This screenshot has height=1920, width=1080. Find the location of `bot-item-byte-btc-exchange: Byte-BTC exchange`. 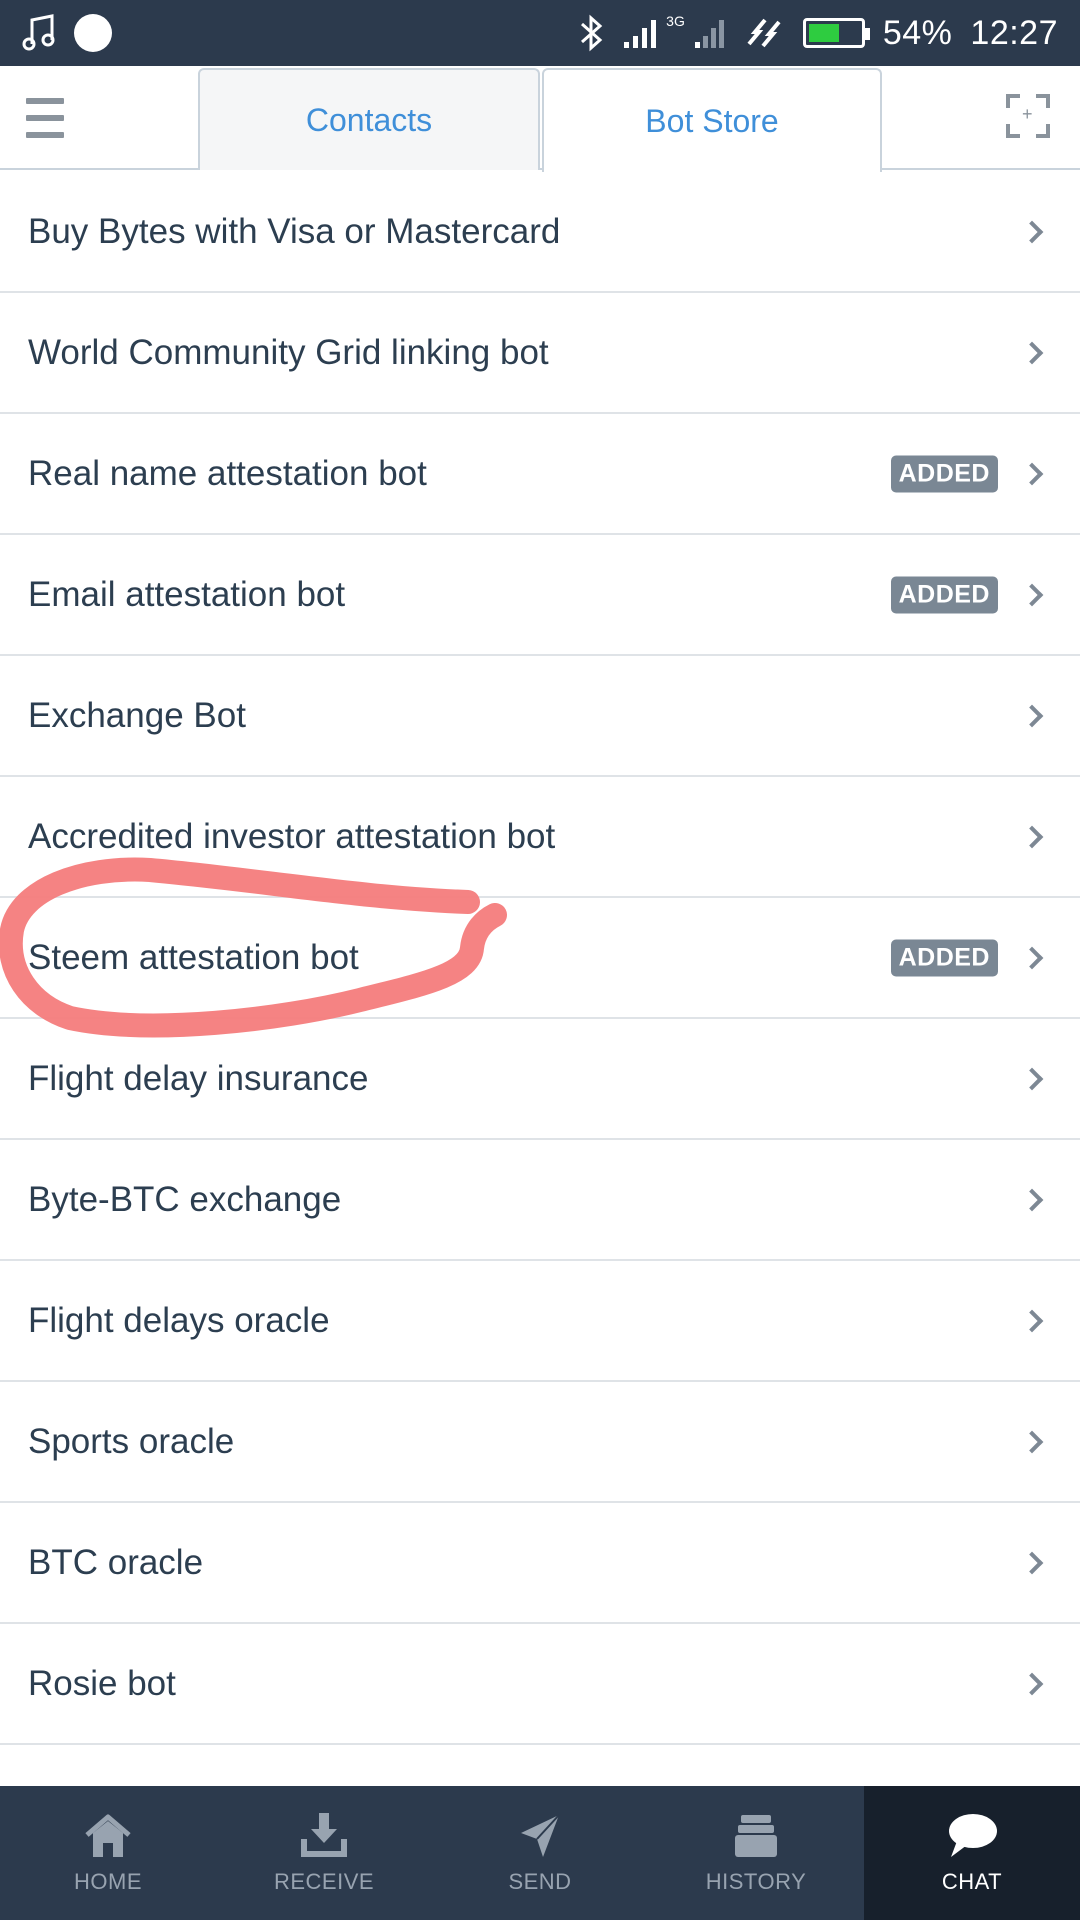

bot-item-byte-btc-exchange: Byte-BTC exchange is located at coordinates (540, 1200).